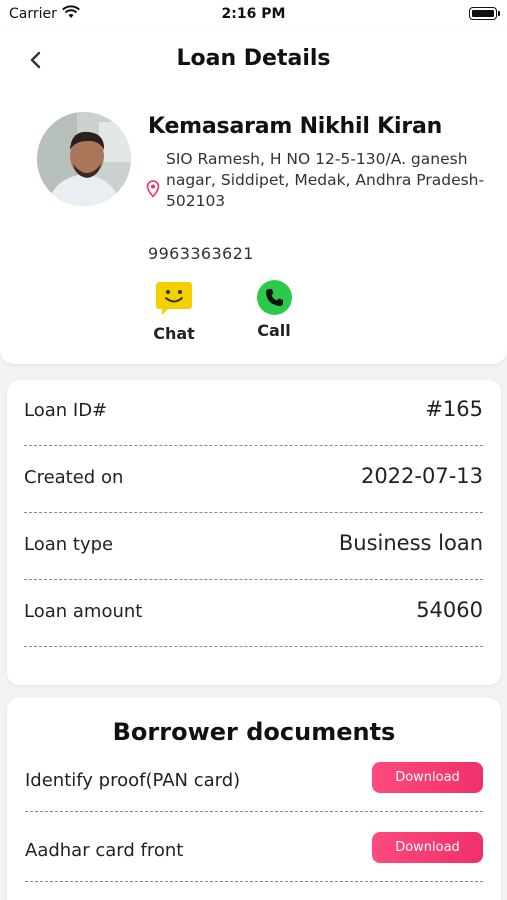  I want to click on loan-id-row: Loan ID# #165, so click(253, 413).